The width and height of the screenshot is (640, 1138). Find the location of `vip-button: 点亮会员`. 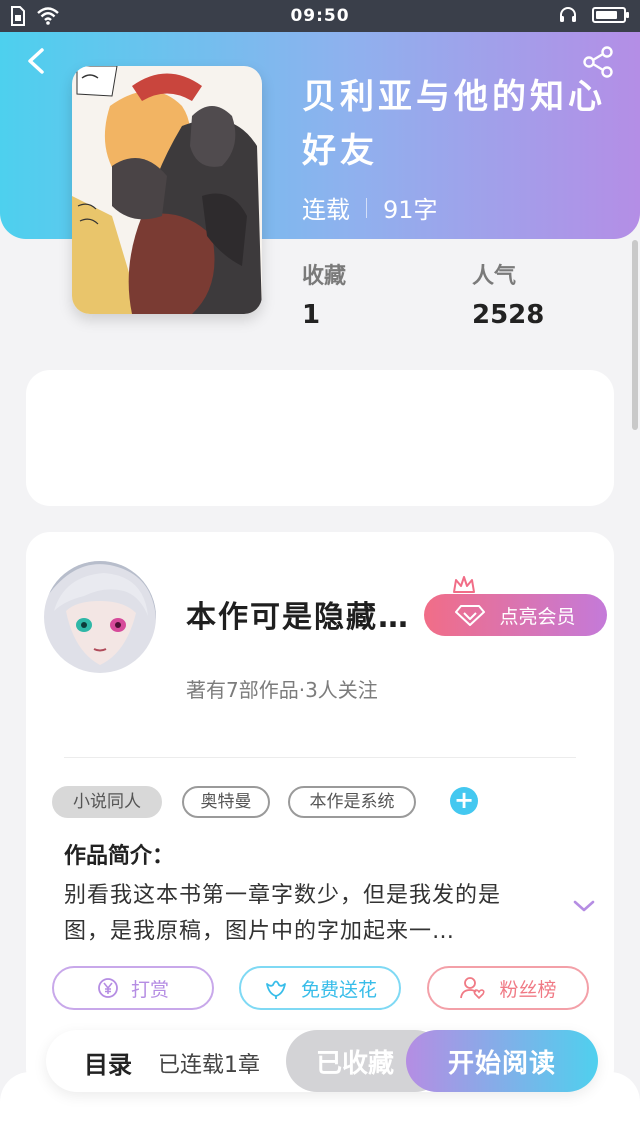

vip-button: 点亮会员 is located at coordinates (515, 615).